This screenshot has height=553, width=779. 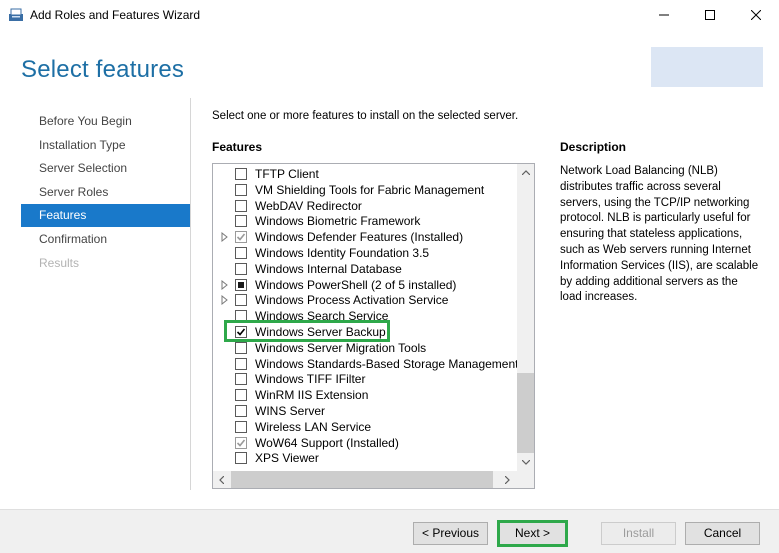 What do you see at coordinates (365, 411) in the screenshot?
I see `feature-row: WINS Server` at bounding box center [365, 411].